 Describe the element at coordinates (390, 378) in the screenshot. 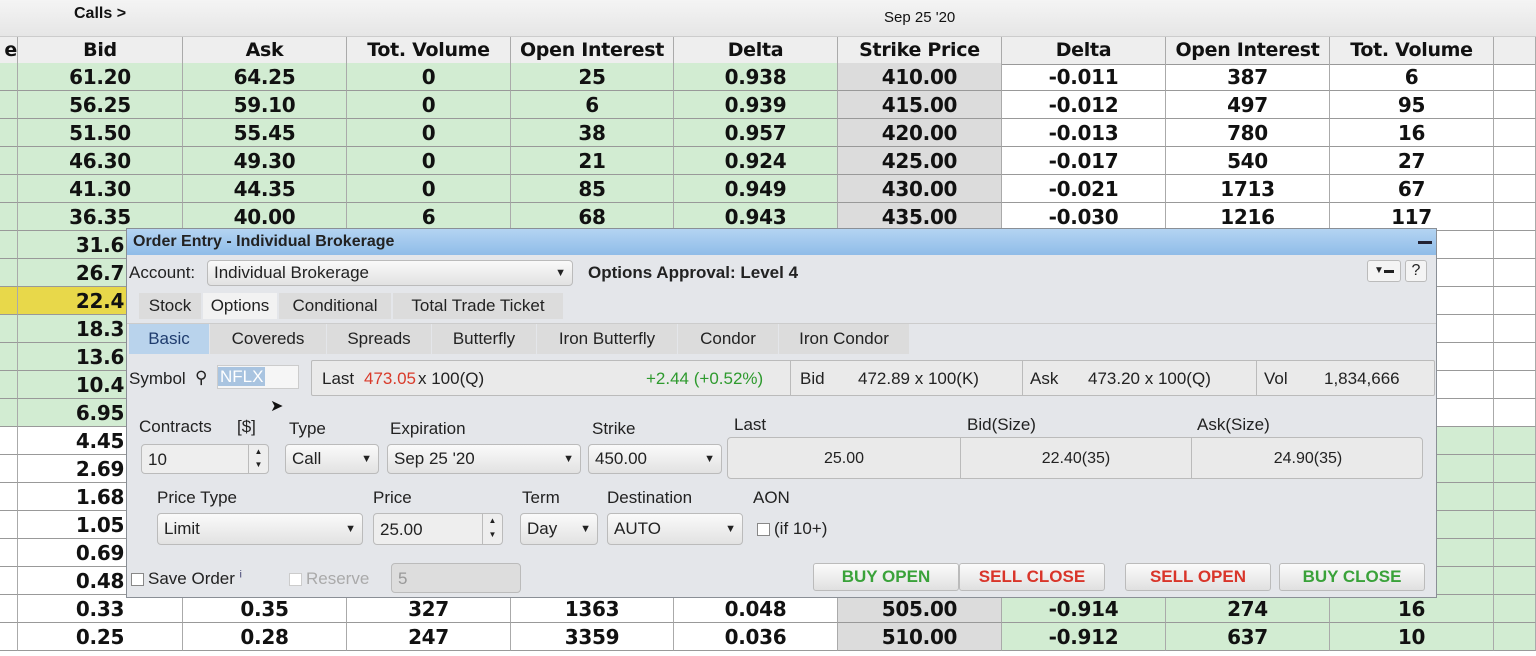

I see `quote-last-price: 473.05` at that location.